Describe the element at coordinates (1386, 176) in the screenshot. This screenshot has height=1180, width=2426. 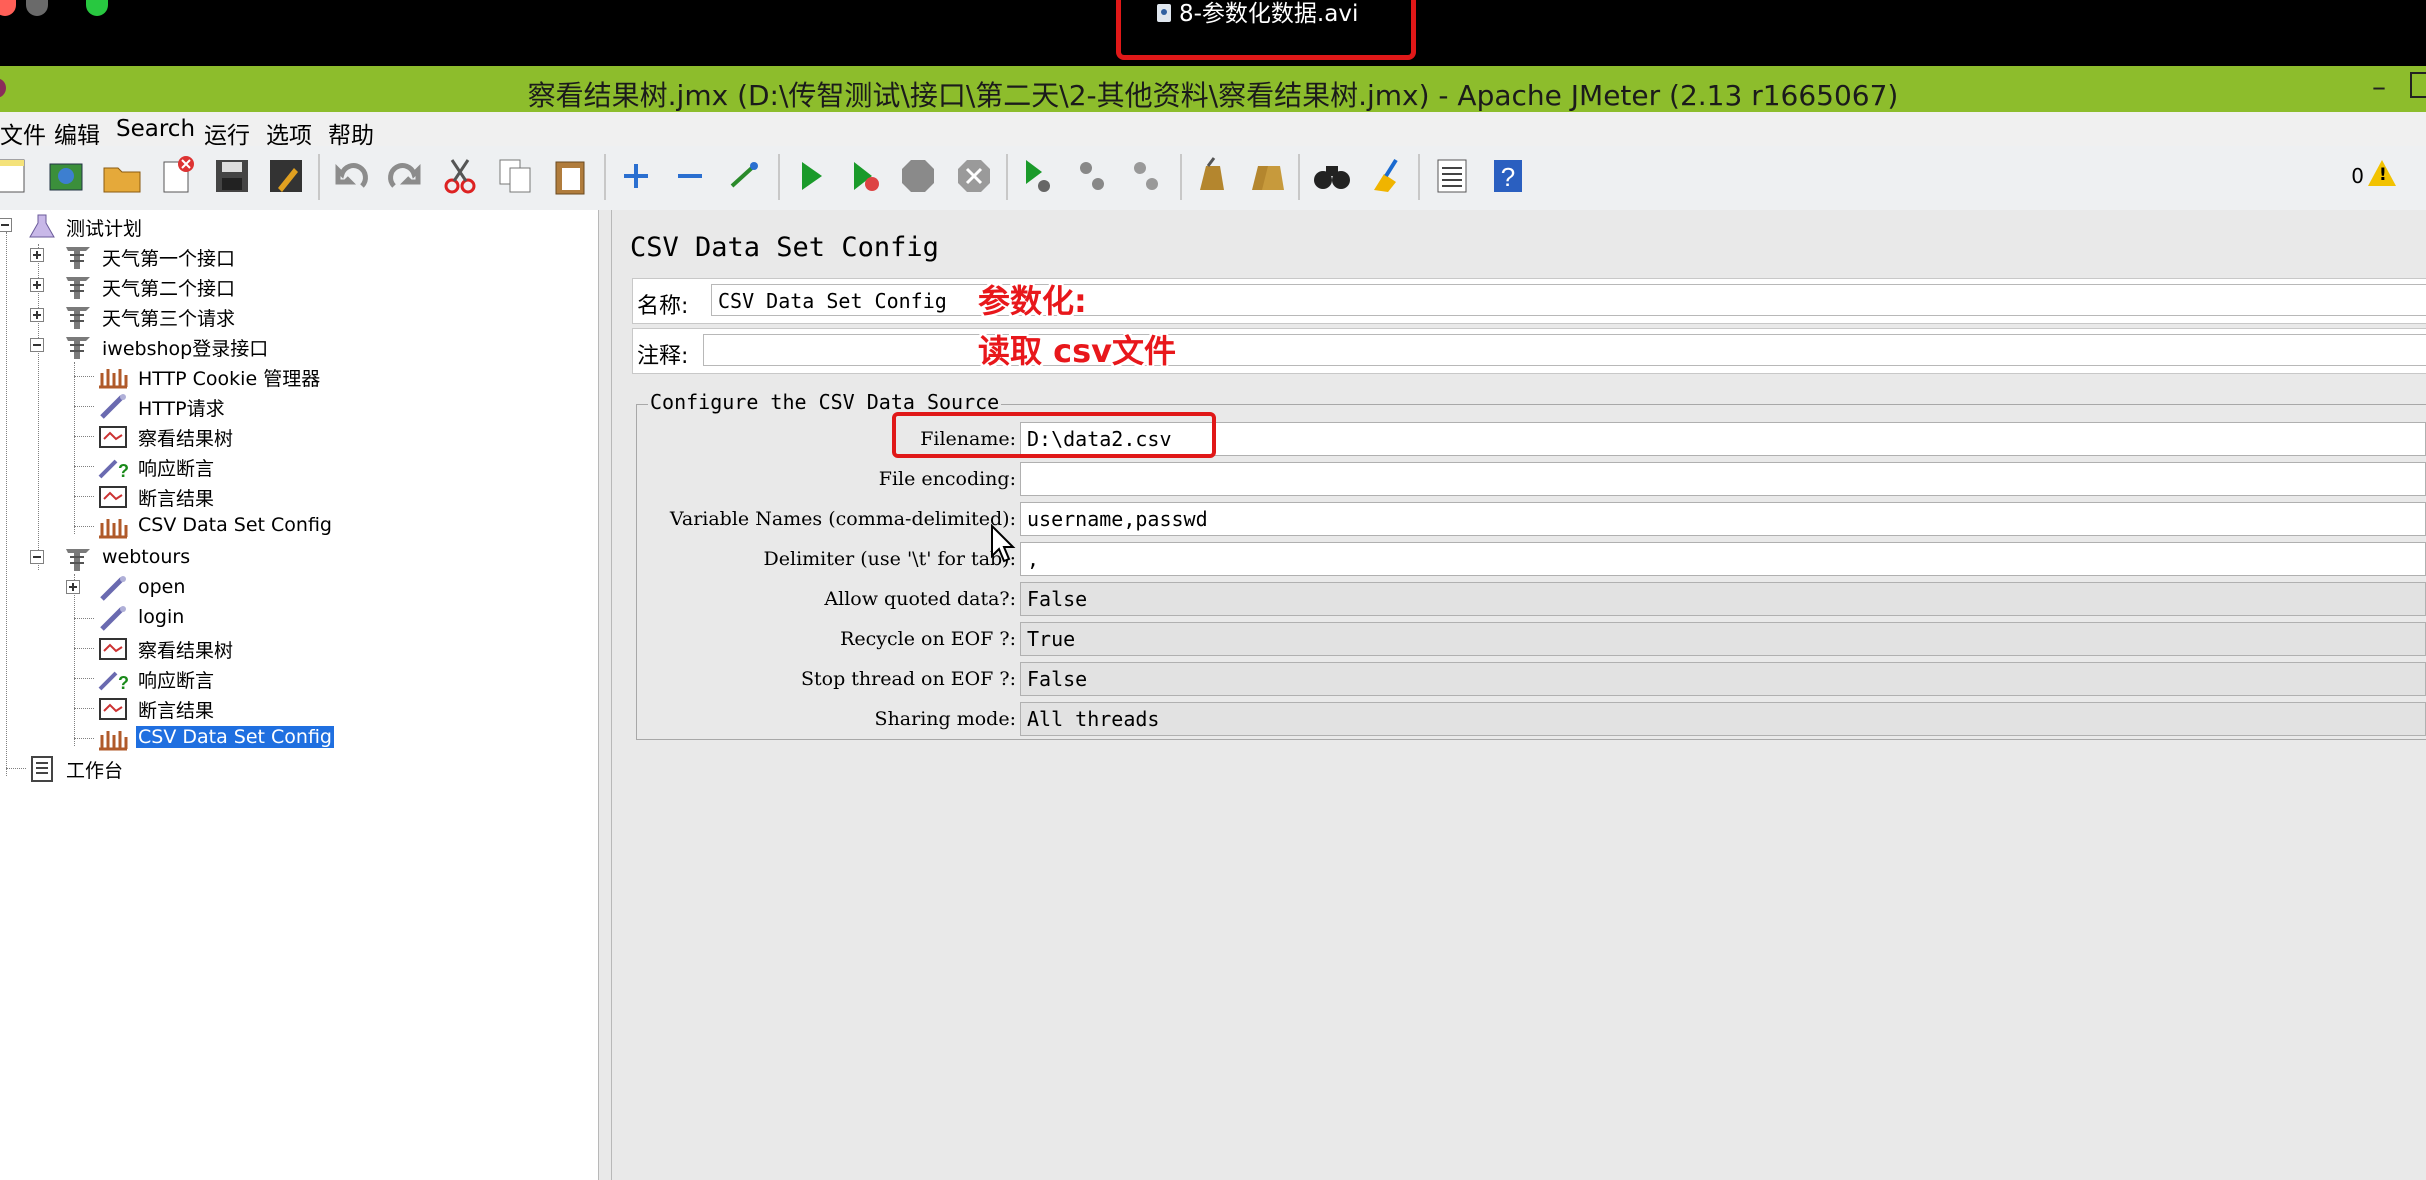
I see `reset-search-icon` at that location.